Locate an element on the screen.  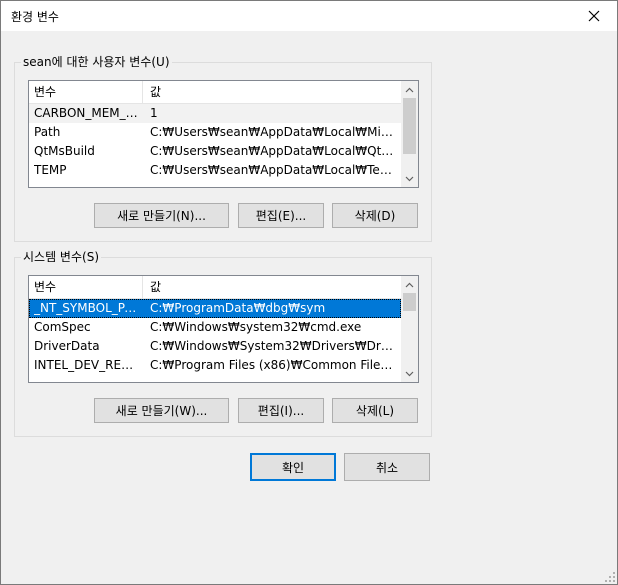
list-item: ComSpec C:₩Windows₩system32₩cmd.exe is located at coordinates (215, 327).